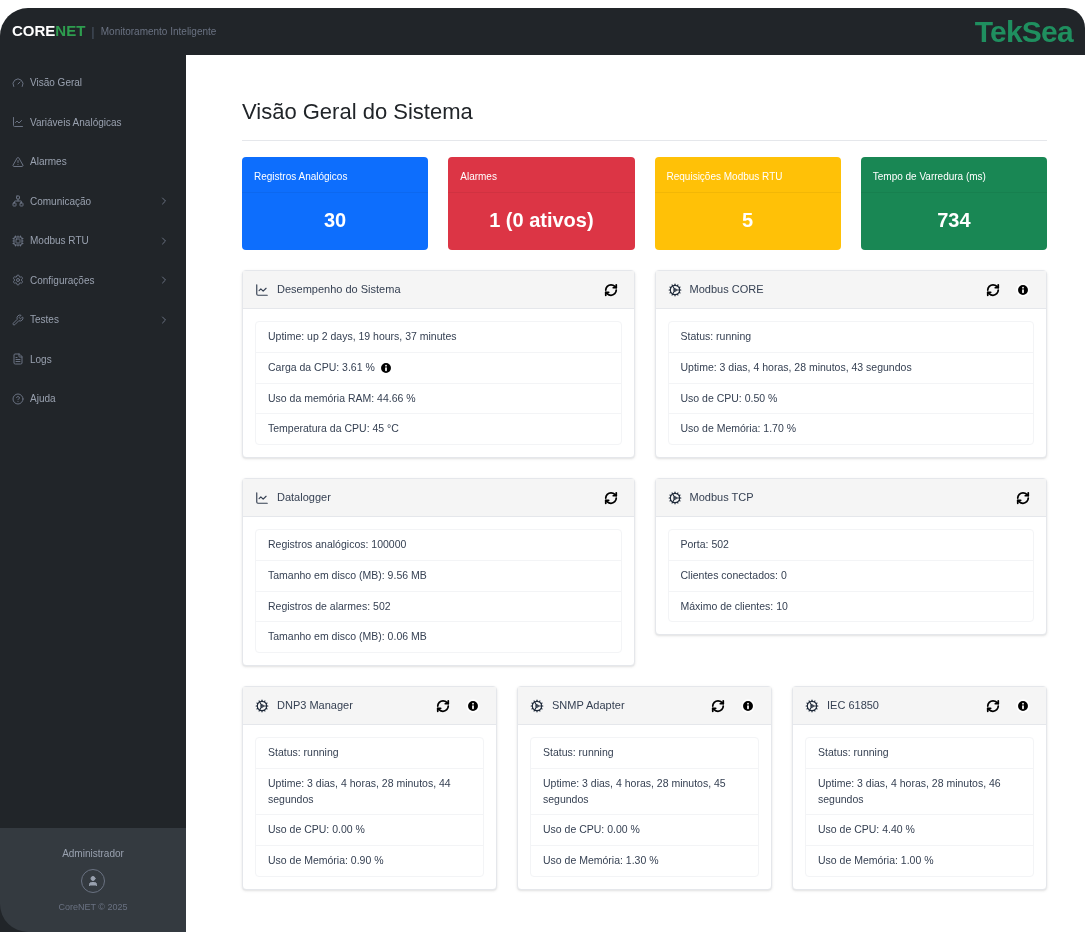  Describe the element at coordinates (866, 830) in the screenshot. I see `row-text: Uso de CPU: 4.40 %` at that location.